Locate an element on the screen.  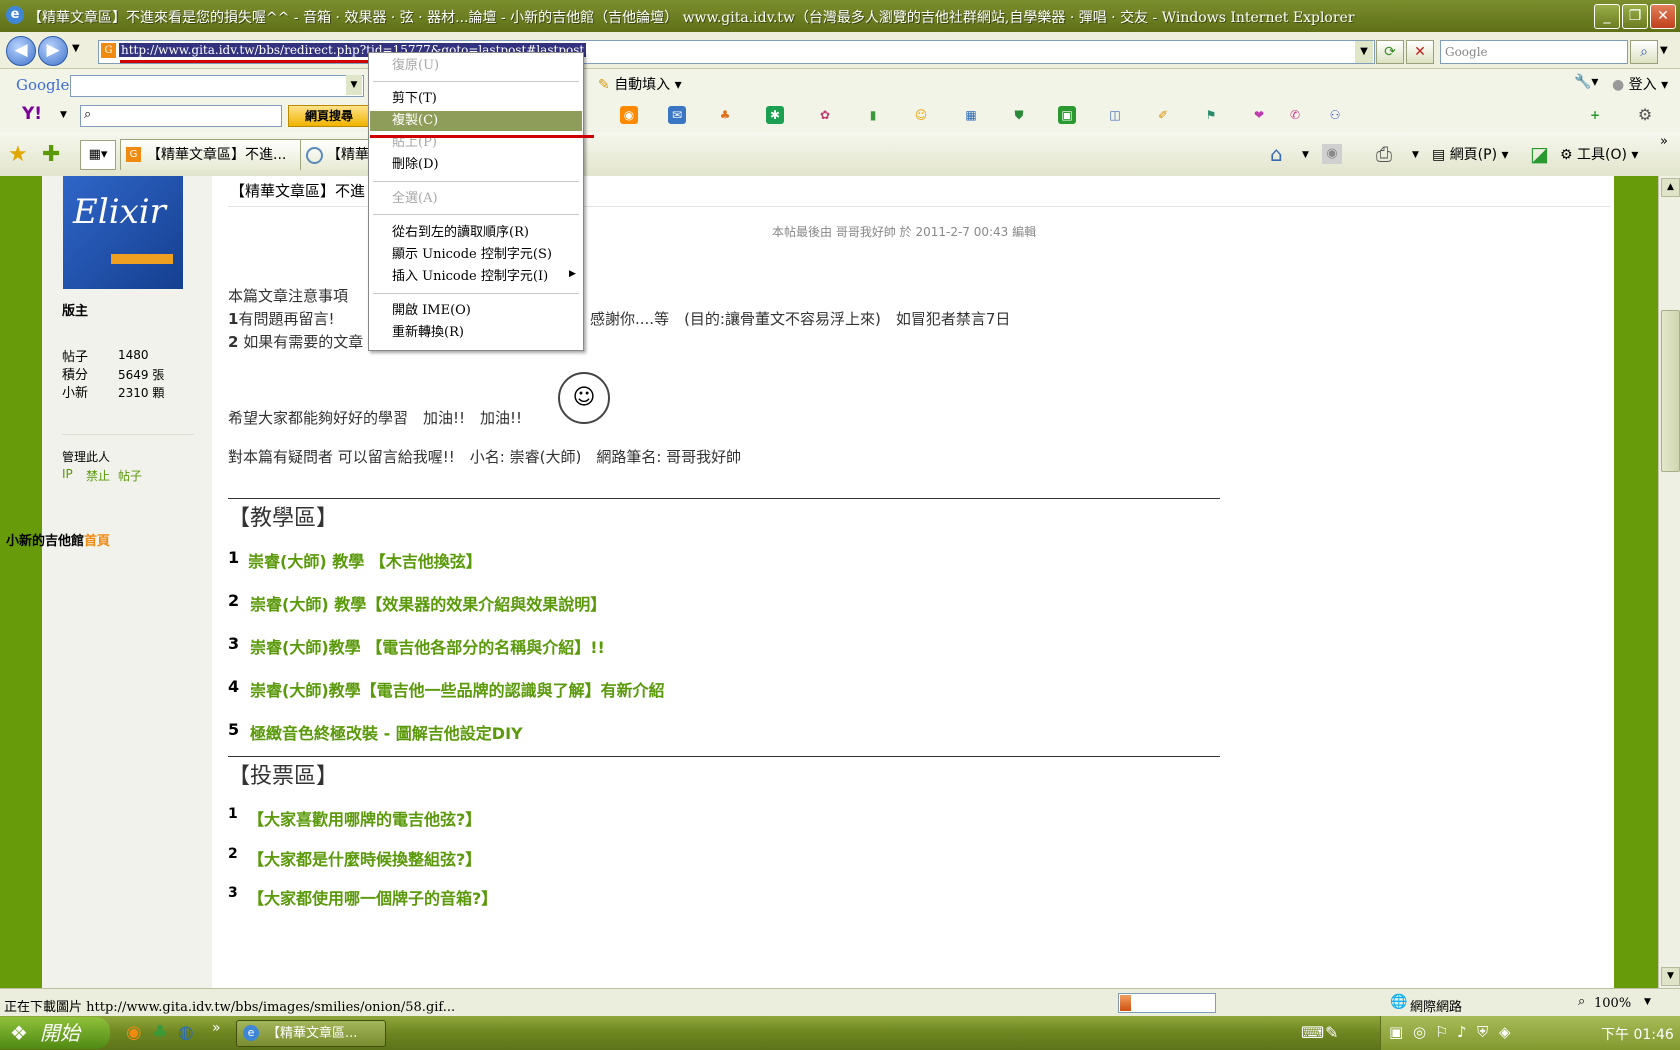
page-menu: ▤ 網頁(P) ▾ is located at coordinates (1470, 154).